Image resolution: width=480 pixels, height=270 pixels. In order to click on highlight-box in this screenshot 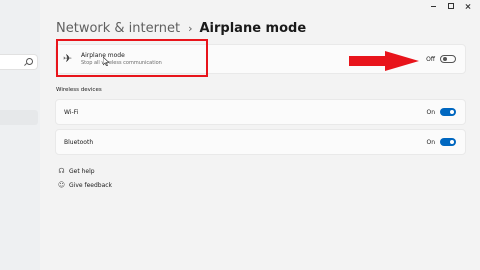, I will do `click(132, 58)`.